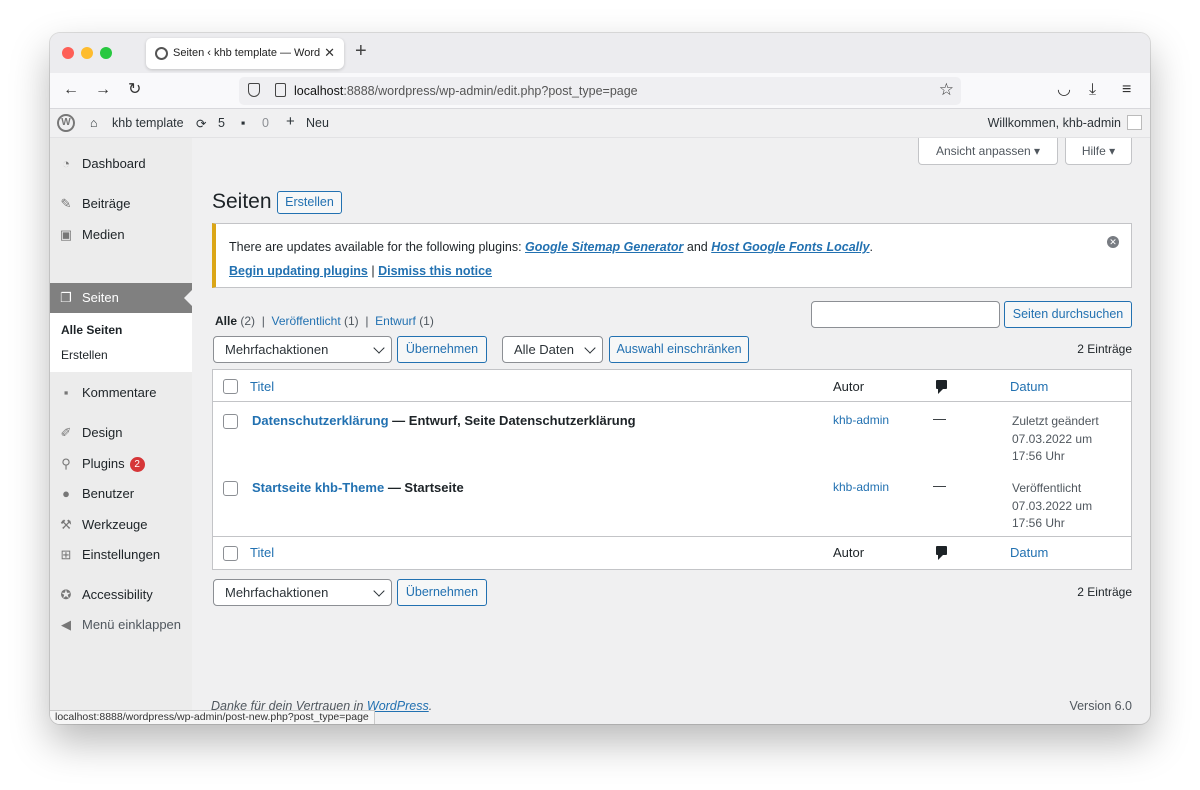 The height and width of the screenshot is (790, 1200). What do you see at coordinates (317, 123) in the screenshot?
I see `admin-bar-new: Neu` at bounding box center [317, 123].